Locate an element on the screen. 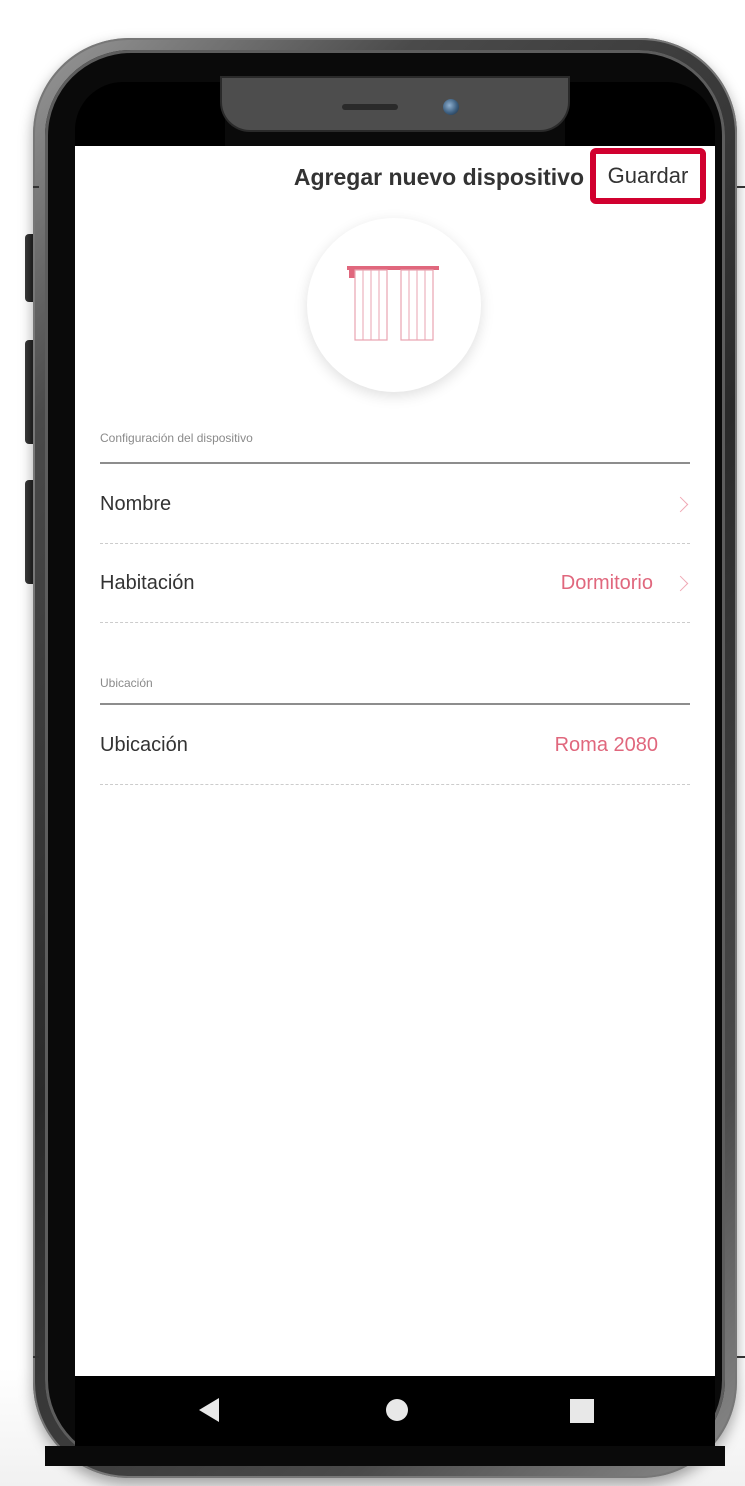  phone-chin is located at coordinates (385, 1456).